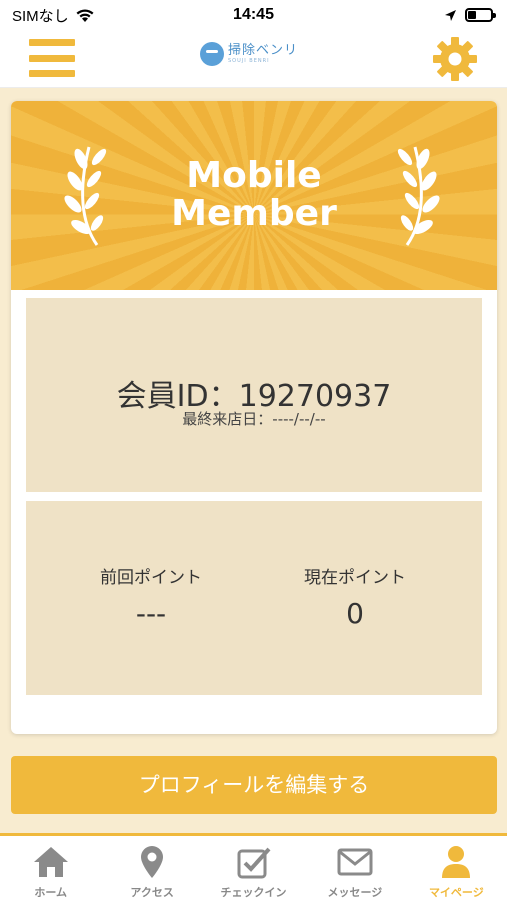 Image resolution: width=507 pixels, height=900 pixels. I want to click on status-right, so click(470, 15).